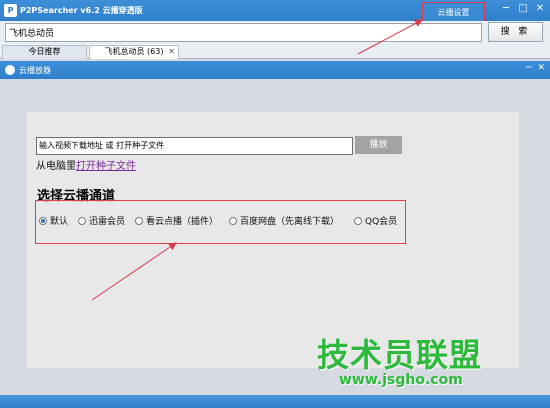 This screenshot has height=408, width=550. What do you see at coordinates (81, 10) in the screenshot?
I see `app-title: P2PSearcher v6.2 云播穿透版` at bounding box center [81, 10].